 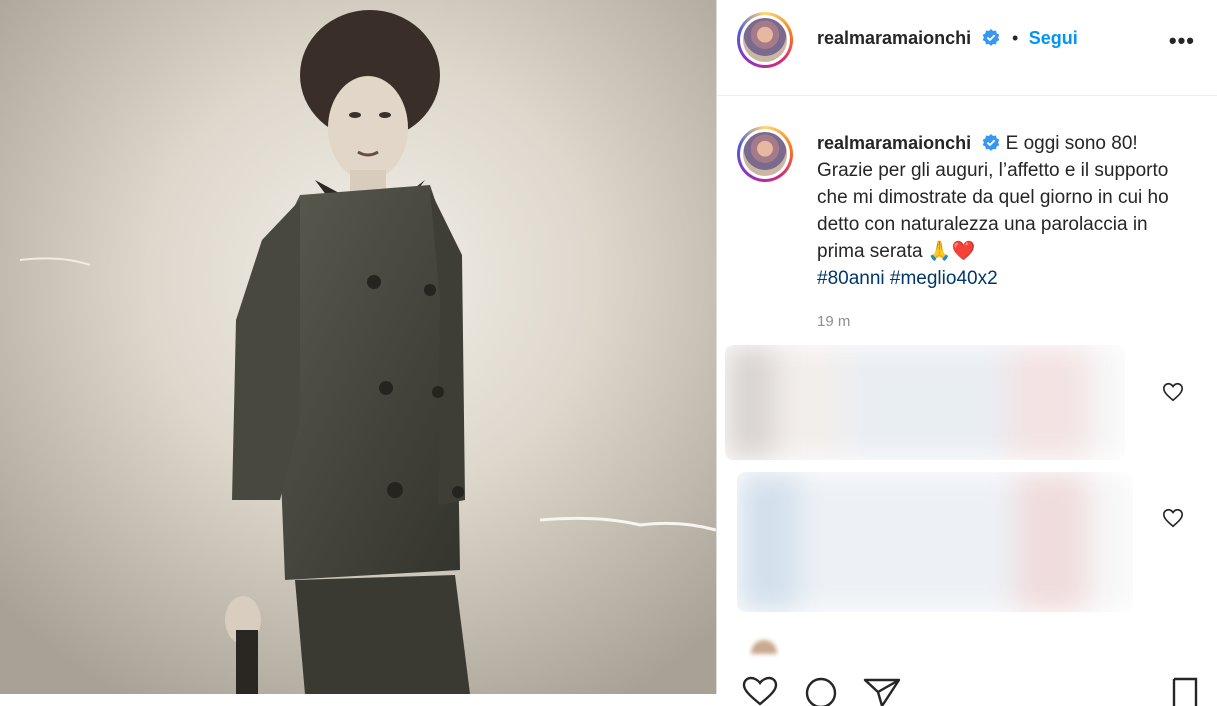 What do you see at coordinates (944, 278) in the screenshot?
I see `hashtag-link: #meglio40x2` at bounding box center [944, 278].